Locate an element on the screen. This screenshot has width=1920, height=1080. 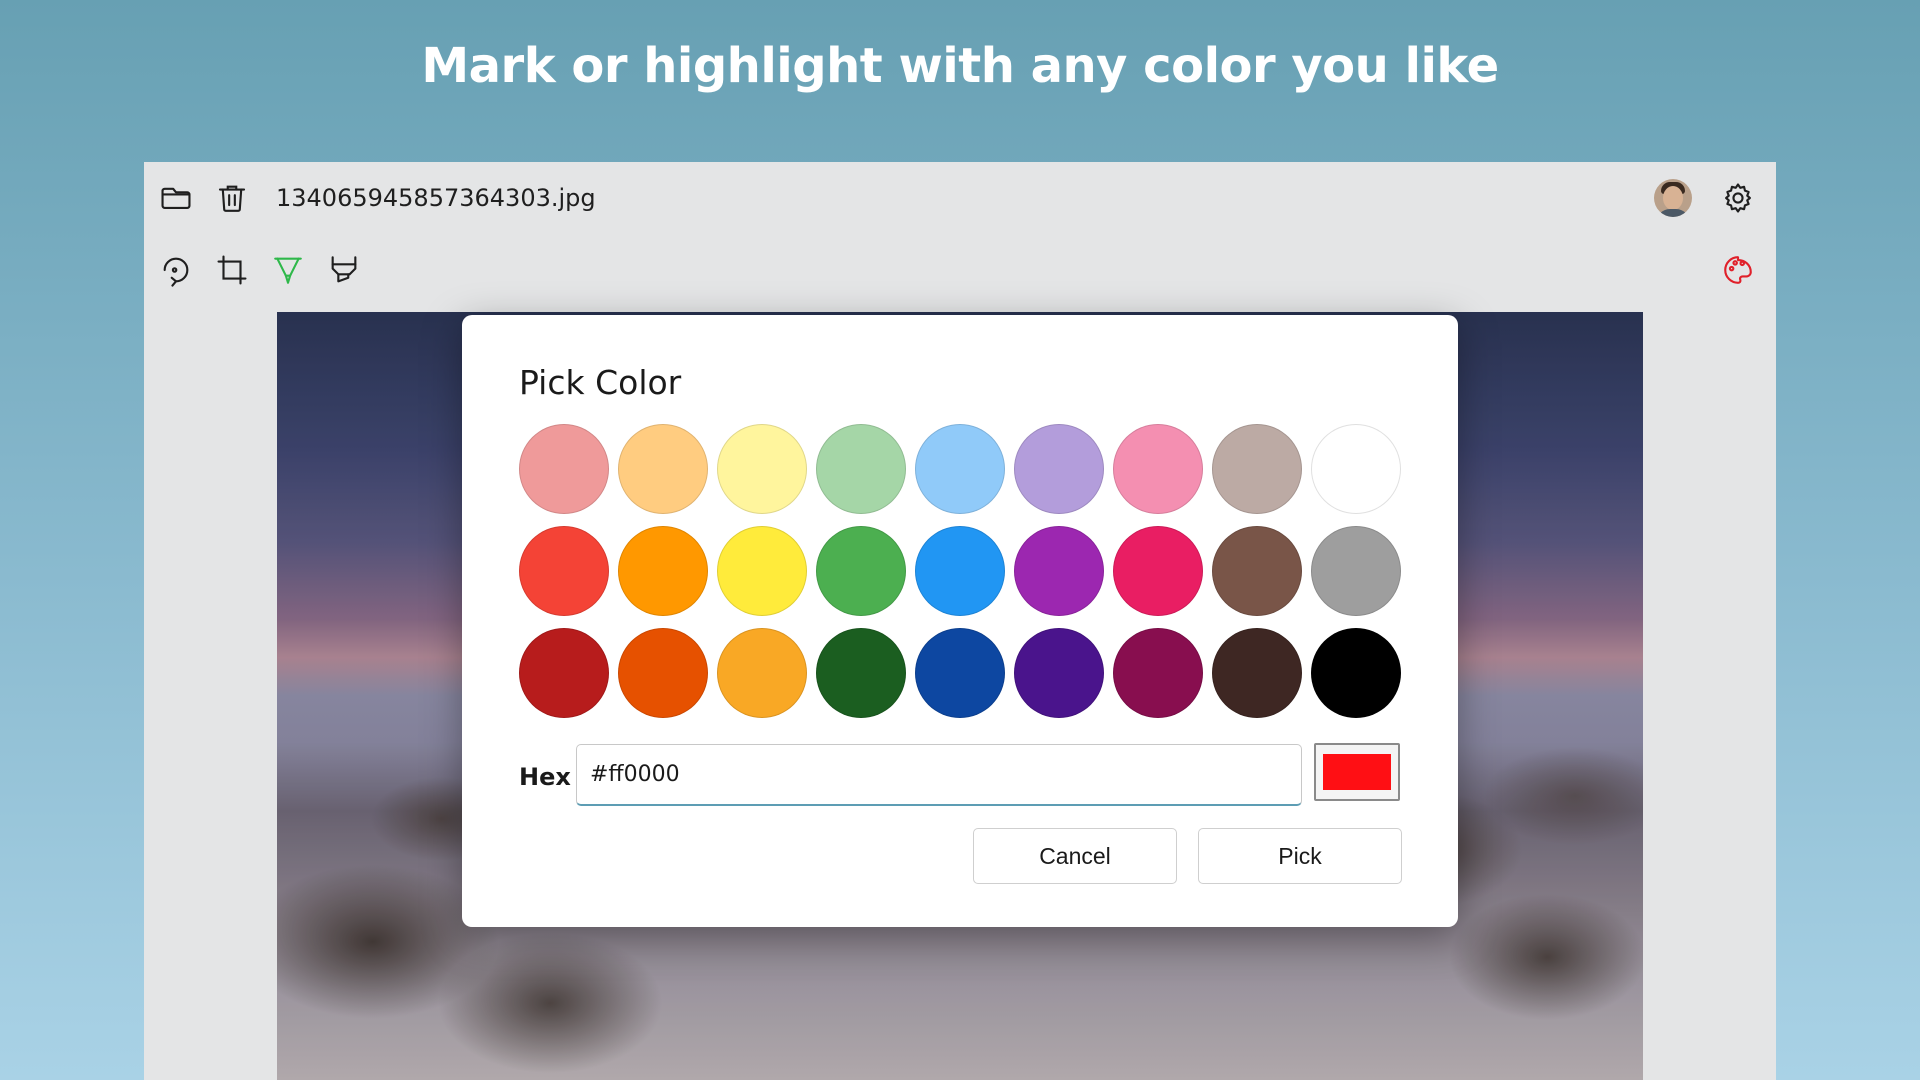
marker-button is located at coordinates (288, 270).